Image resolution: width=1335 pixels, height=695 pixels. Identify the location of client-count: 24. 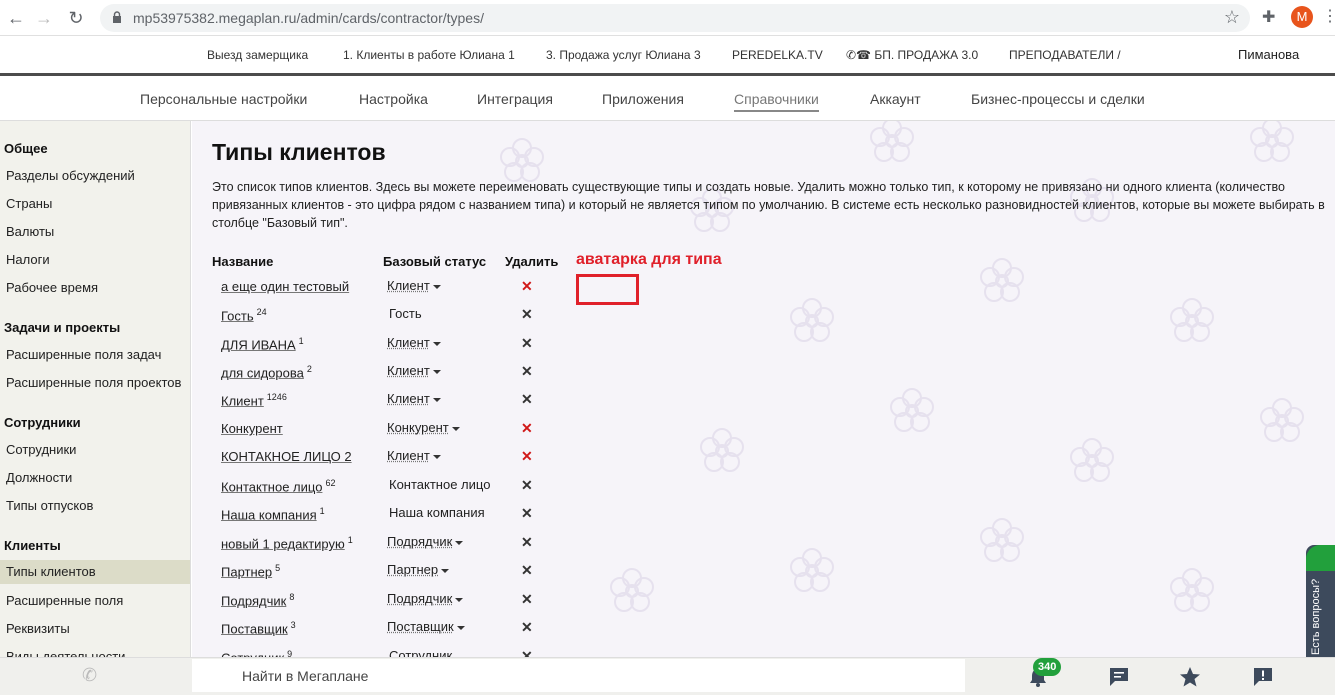
(262, 312).